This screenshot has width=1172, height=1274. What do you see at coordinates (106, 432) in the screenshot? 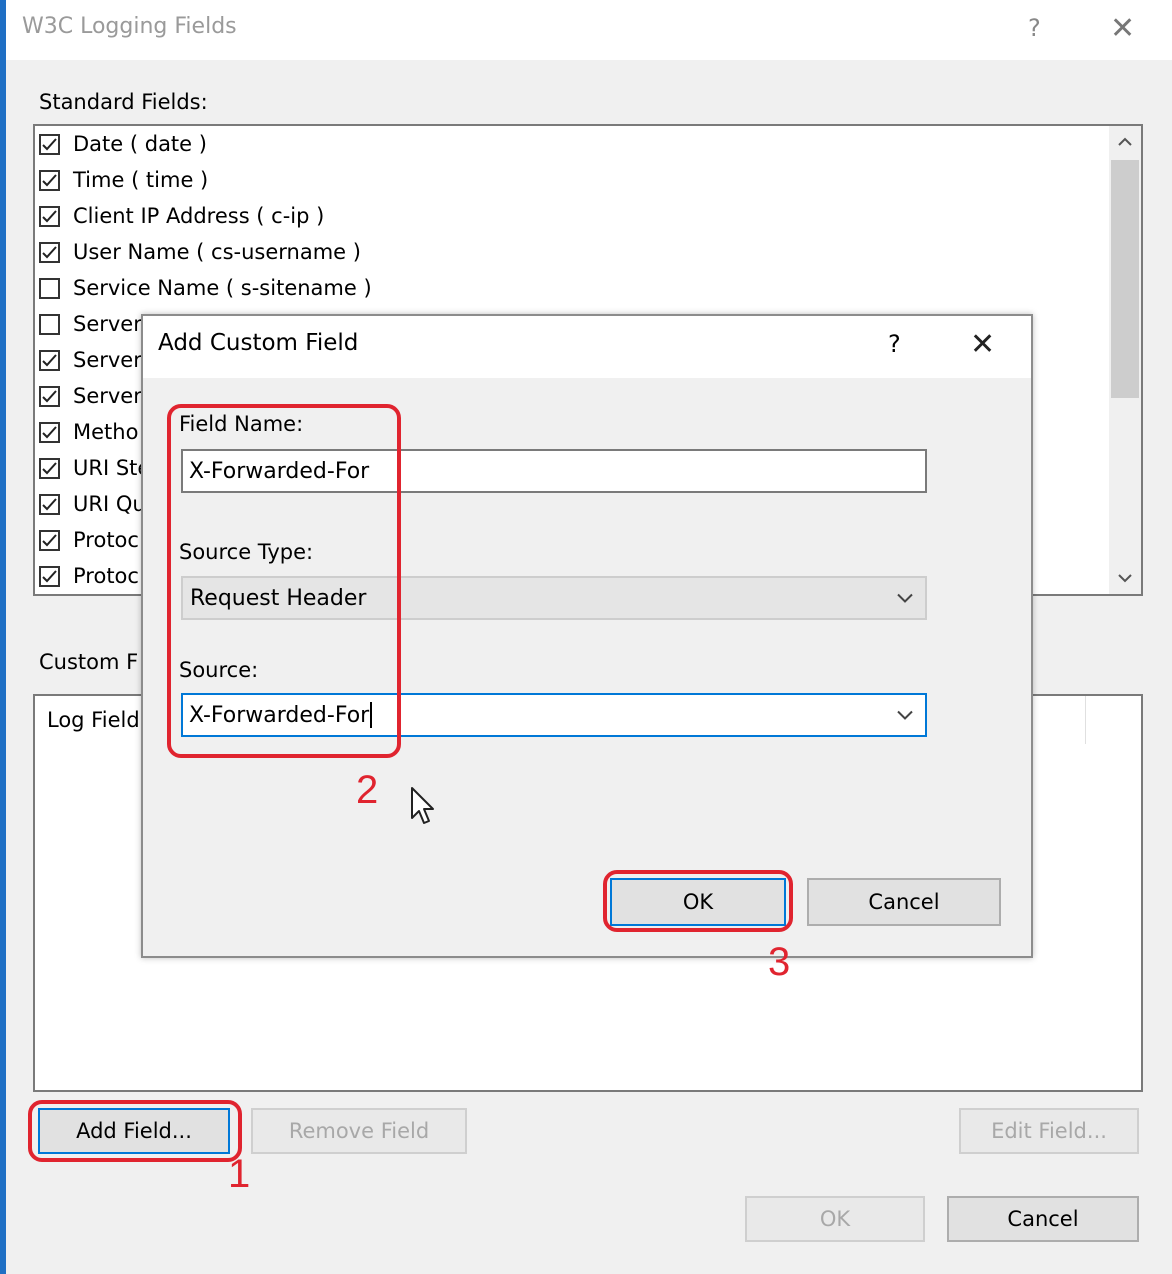
I see `field-label: Metho` at bounding box center [106, 432].